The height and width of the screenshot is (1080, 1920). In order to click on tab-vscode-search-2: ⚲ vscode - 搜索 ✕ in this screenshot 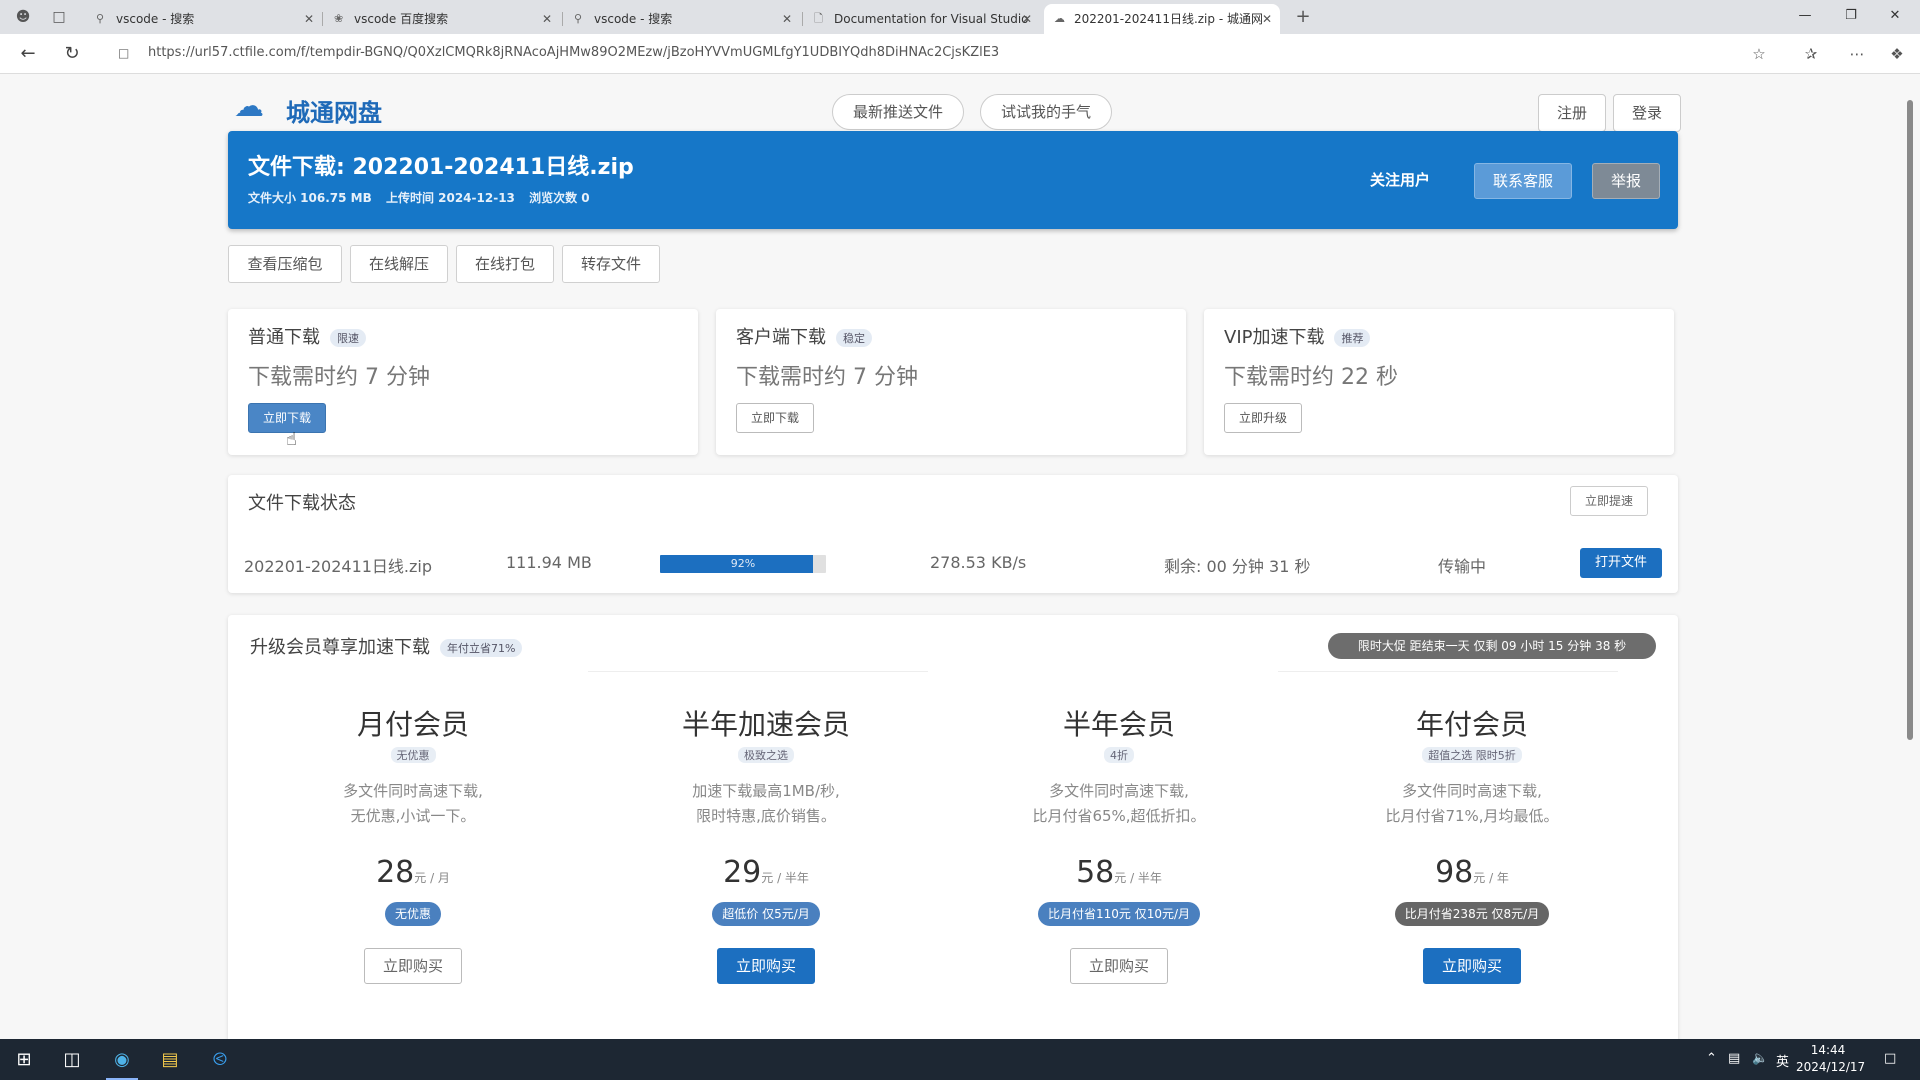, I will do `click(682, 19)`.